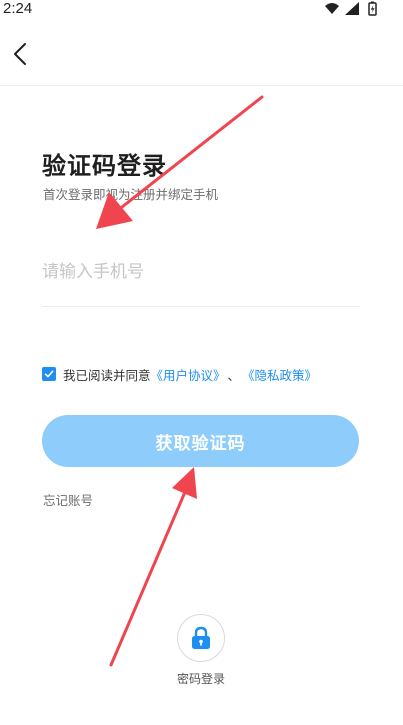 The height and width of the screenshot is (725, 403). I want to click on agreement-row: 我已阅读并同意 《用户协议》 、 《隐私政策》, so click(179, 374).